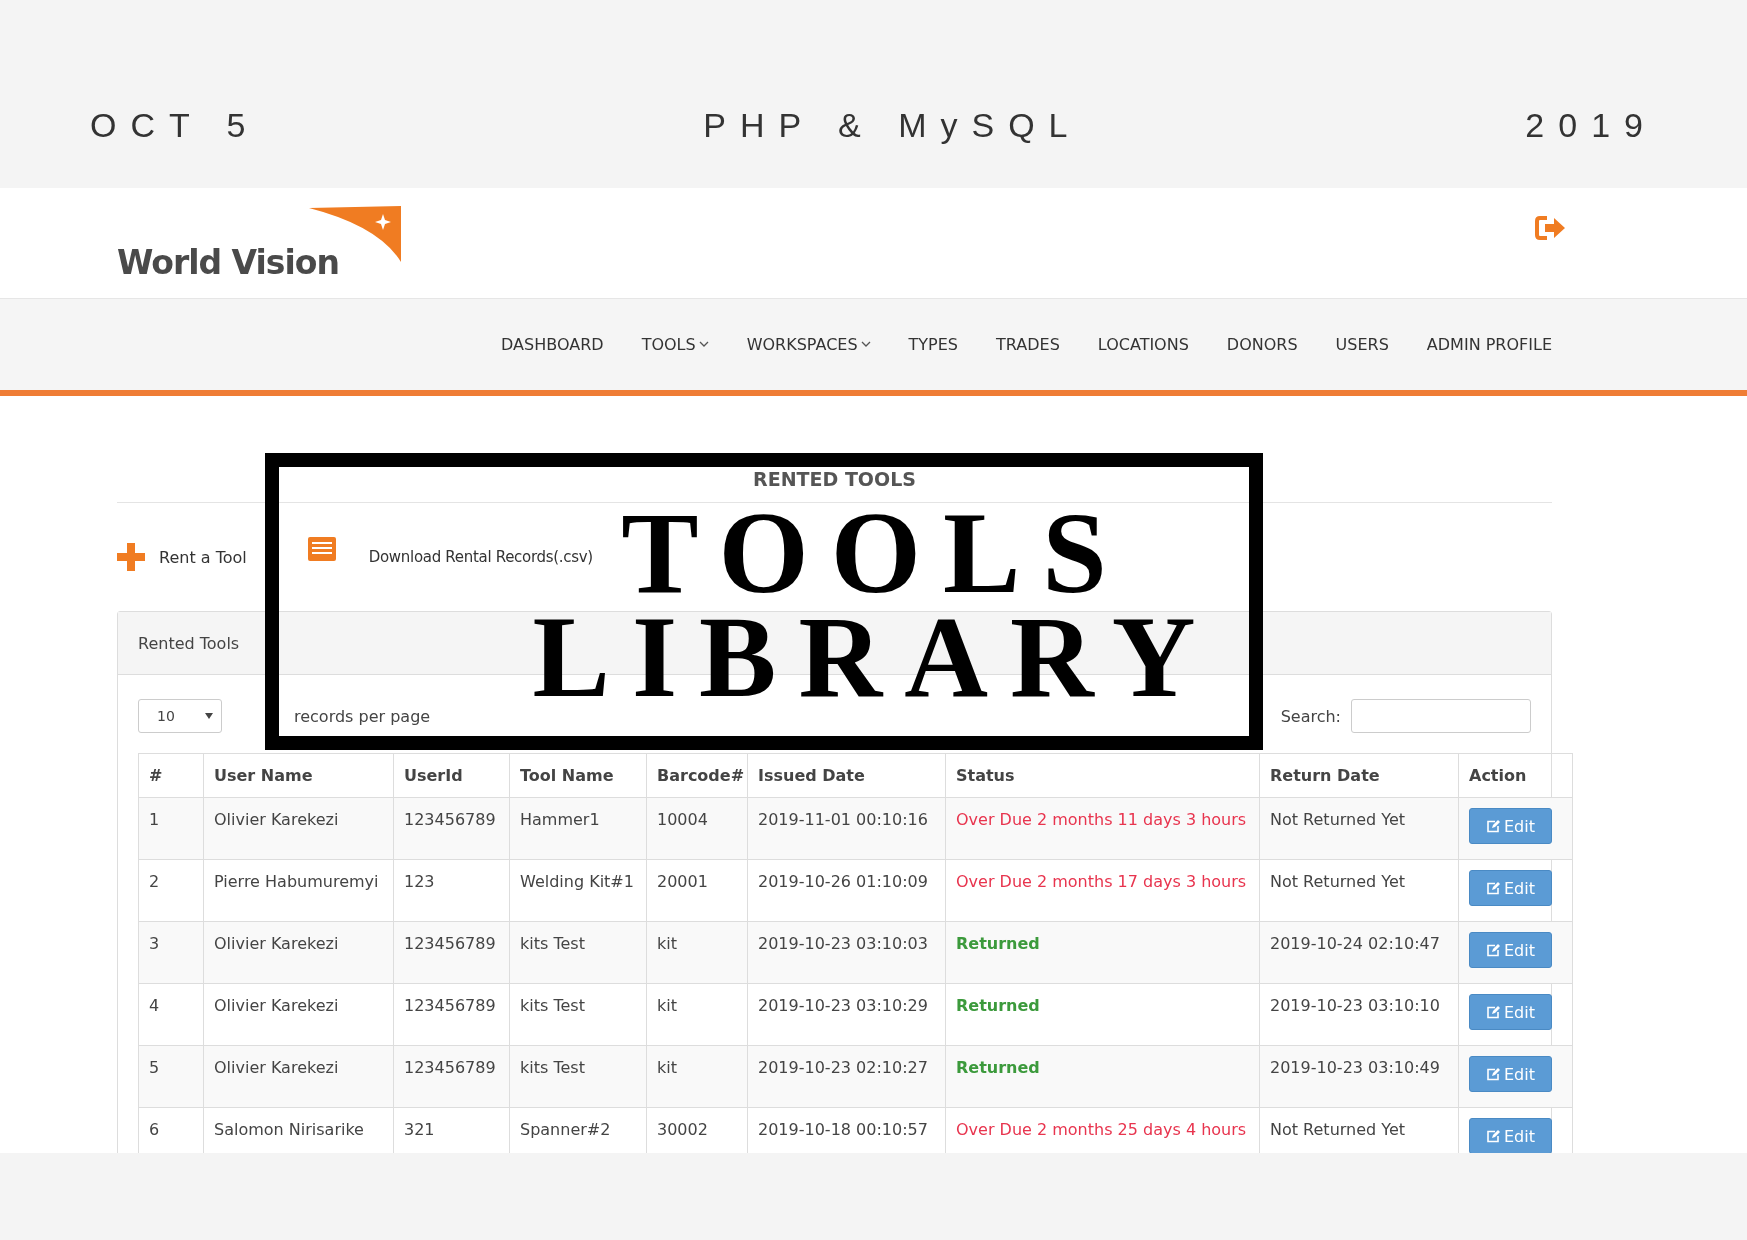  What do you see at coordinates (1262, 344) in the screenshot?
I see `nav-link: DONORS` at bounding box center [1262, 344].